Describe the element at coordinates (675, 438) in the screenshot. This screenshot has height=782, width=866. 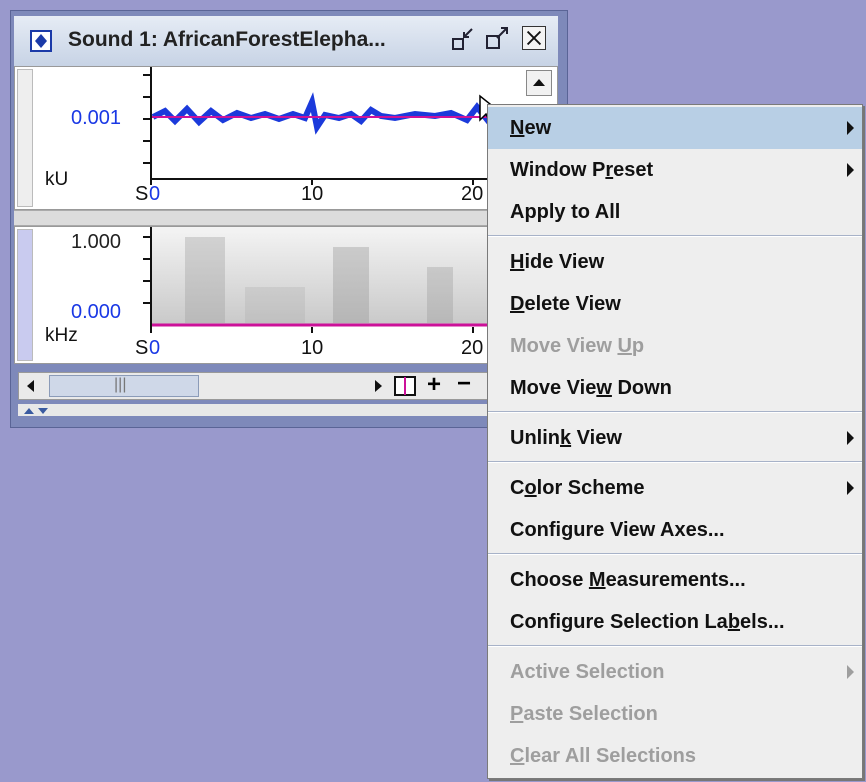
I see `menu-item-unlink-view: Unlink View` at that location.